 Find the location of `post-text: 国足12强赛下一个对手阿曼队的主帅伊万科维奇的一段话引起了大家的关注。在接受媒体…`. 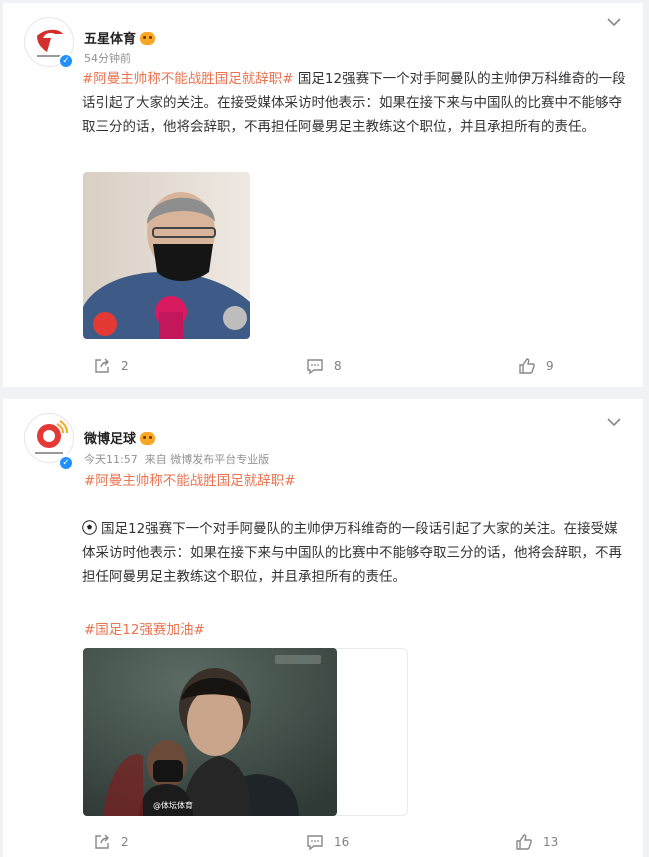

post-text: 国足12强赛下一个对手阿曼队的主帅伊万科维奇的一段话引起了大家的关注。在接受媒体… is located at coordinates (356, 553).